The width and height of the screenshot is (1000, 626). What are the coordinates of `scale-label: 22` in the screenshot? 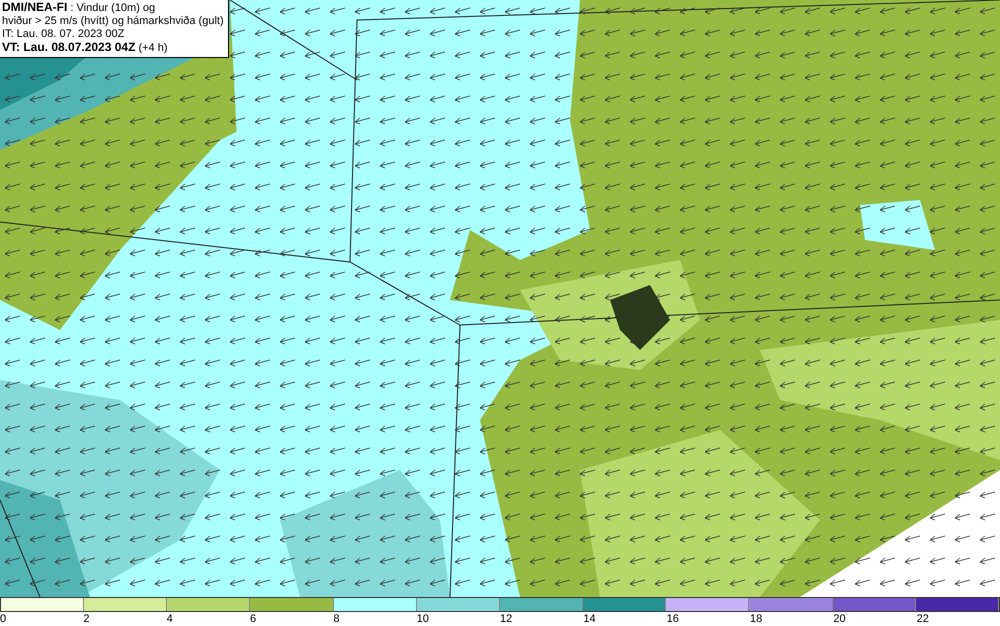 It's located at (922, 619).